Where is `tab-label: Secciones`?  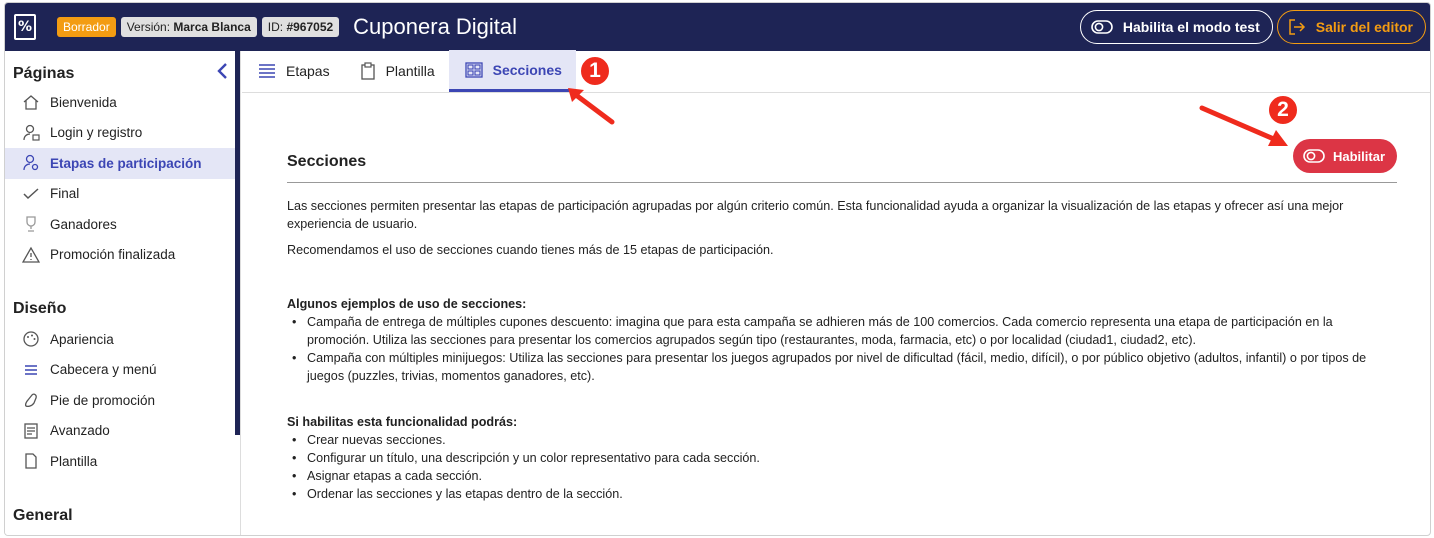
tab-label: Secciones is located at coordinates (527, 69).